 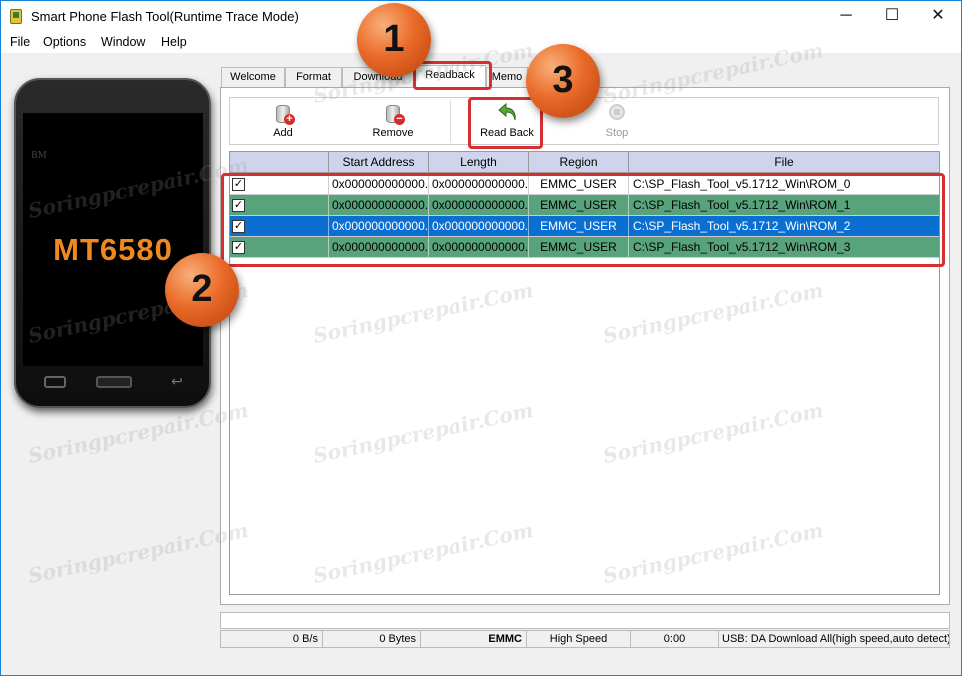 I want to click on column-header-check, so click(x=279, y=162).